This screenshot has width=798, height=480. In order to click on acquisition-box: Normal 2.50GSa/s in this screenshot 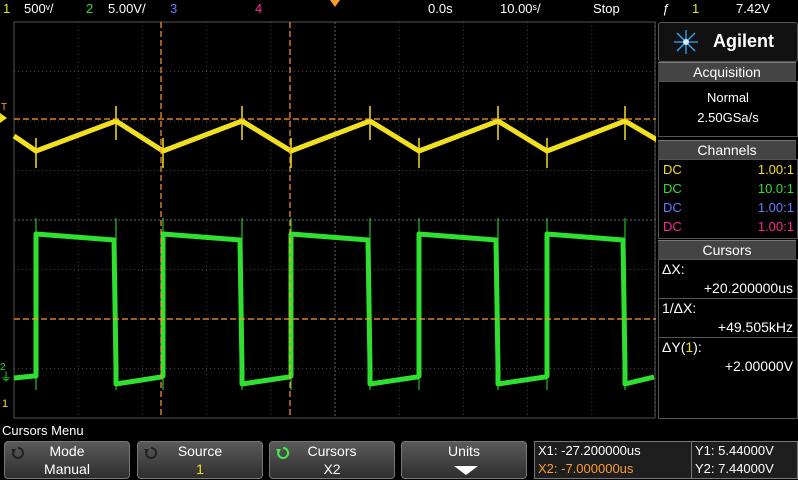, I will do `click(728, 109)`.